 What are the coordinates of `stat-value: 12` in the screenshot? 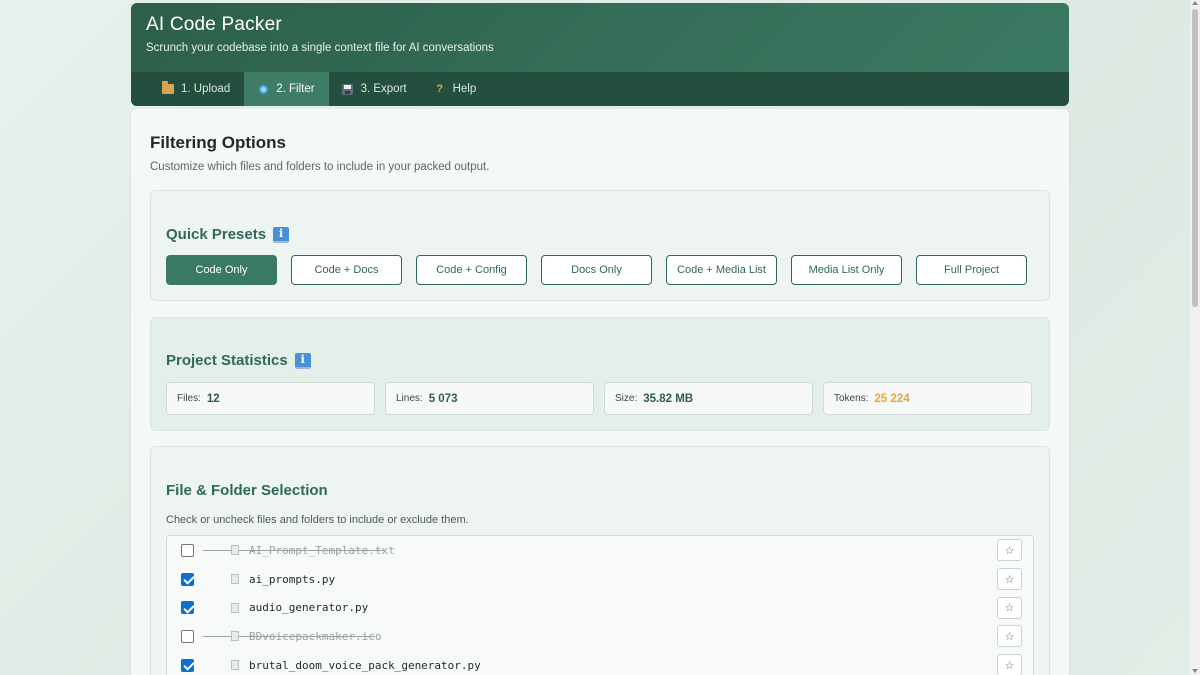 It's located at (213, 398).